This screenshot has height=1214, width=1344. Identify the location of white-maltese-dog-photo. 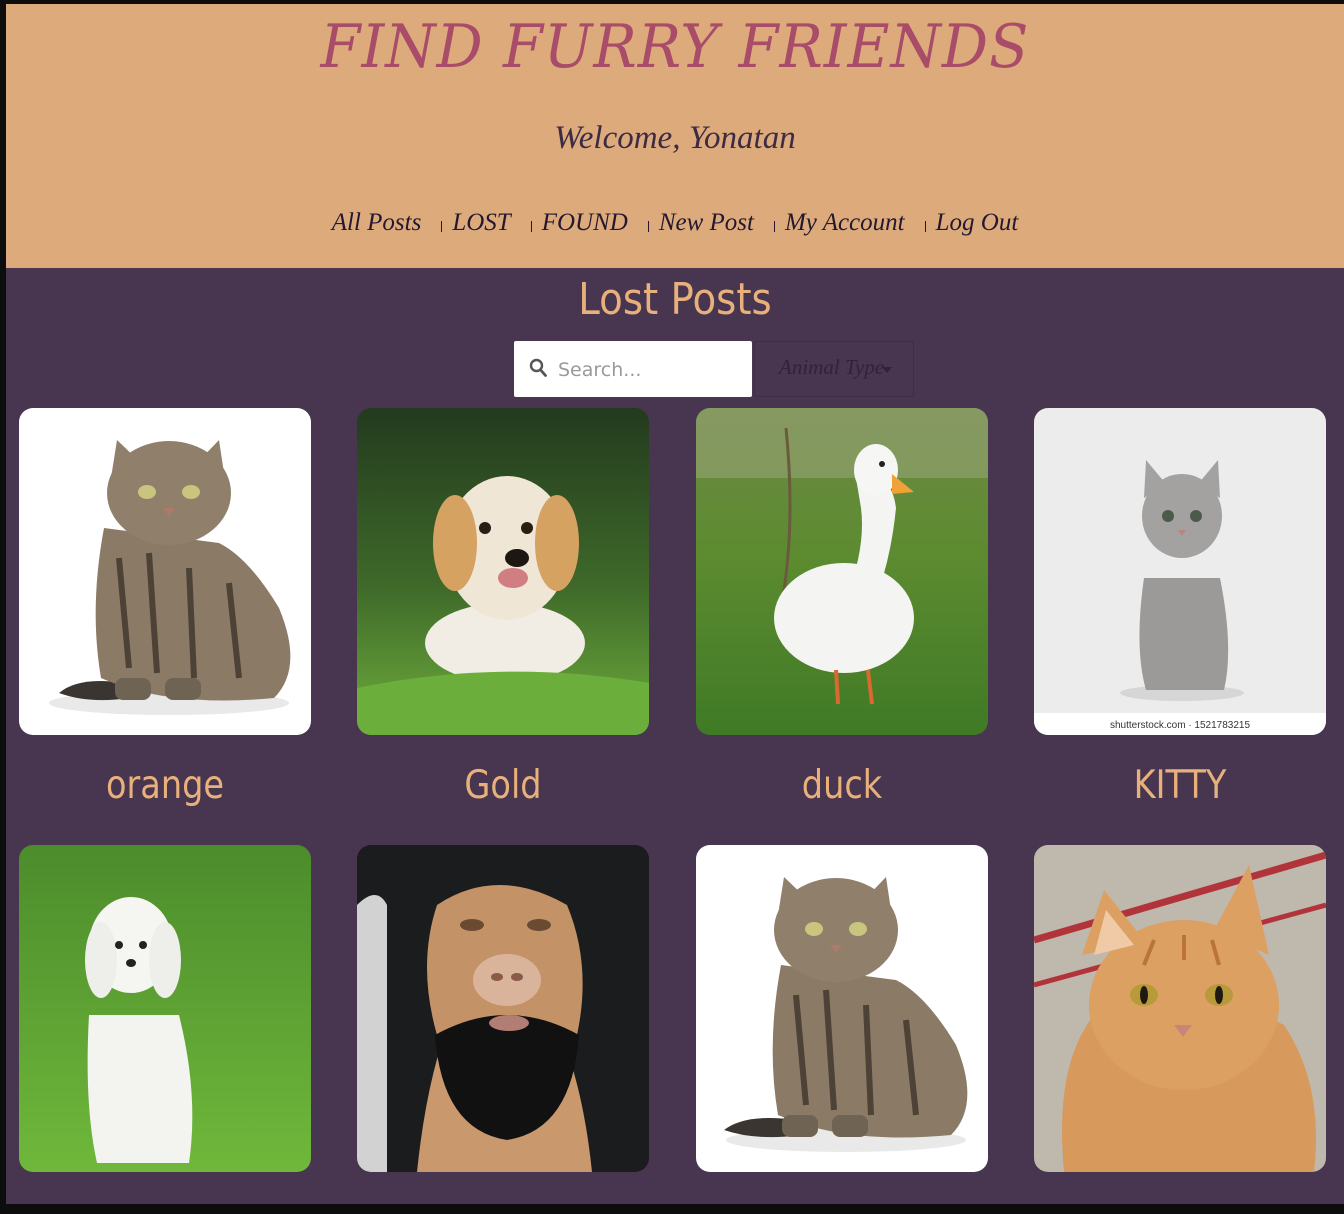
(165, 1008).